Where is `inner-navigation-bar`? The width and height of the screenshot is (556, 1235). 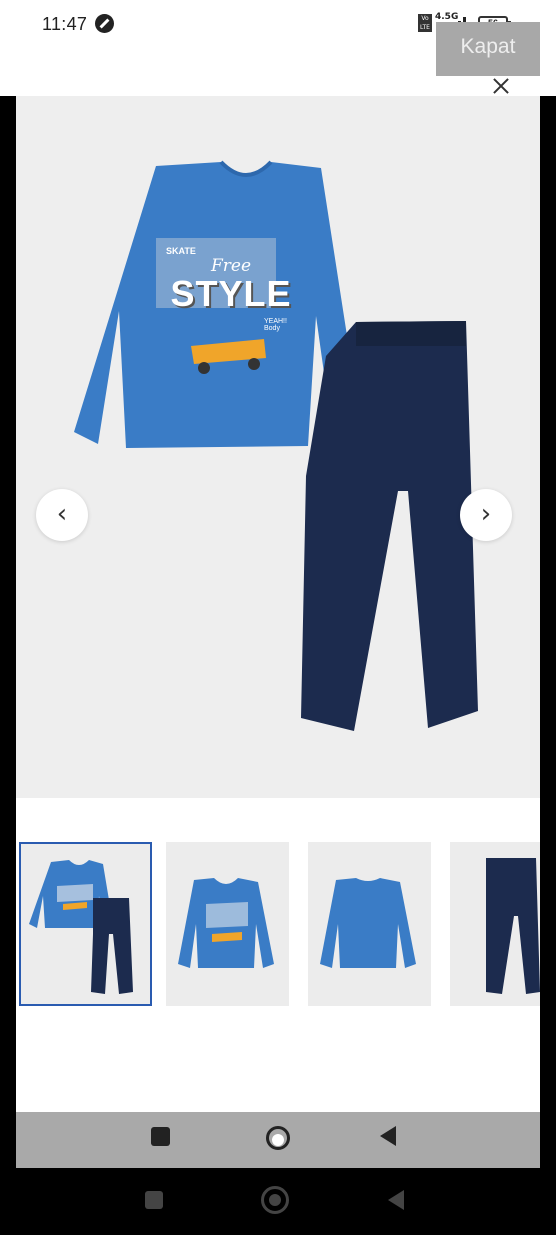 inner-navigation-bar is located at coordinates (278, 1140).